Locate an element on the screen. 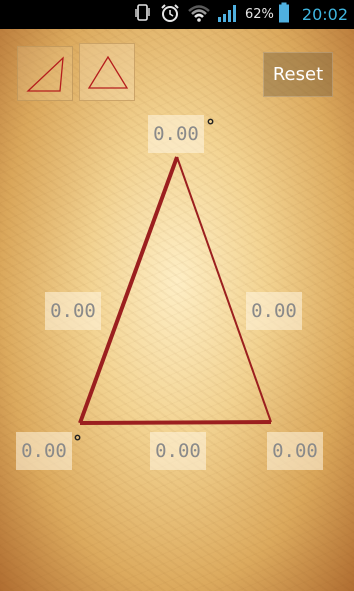  triangle-bottom-side is located at coordinates (175, 422).